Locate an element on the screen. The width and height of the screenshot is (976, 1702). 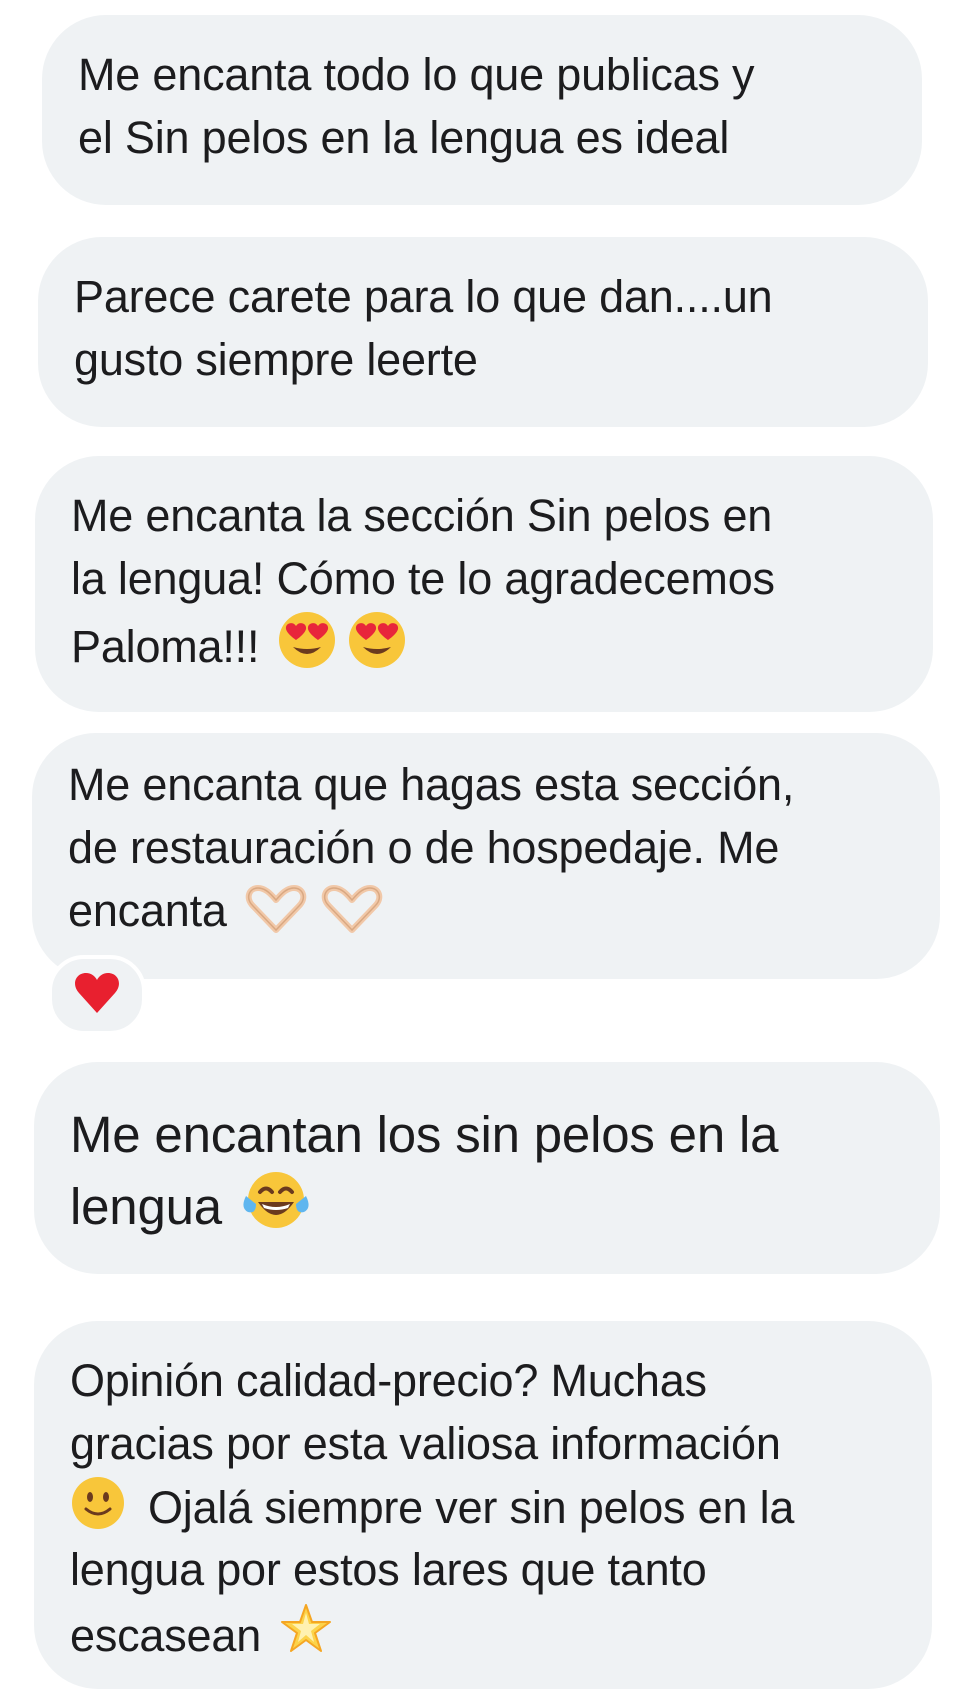
comment-text: escasean is located at coordinates (166, 1635).